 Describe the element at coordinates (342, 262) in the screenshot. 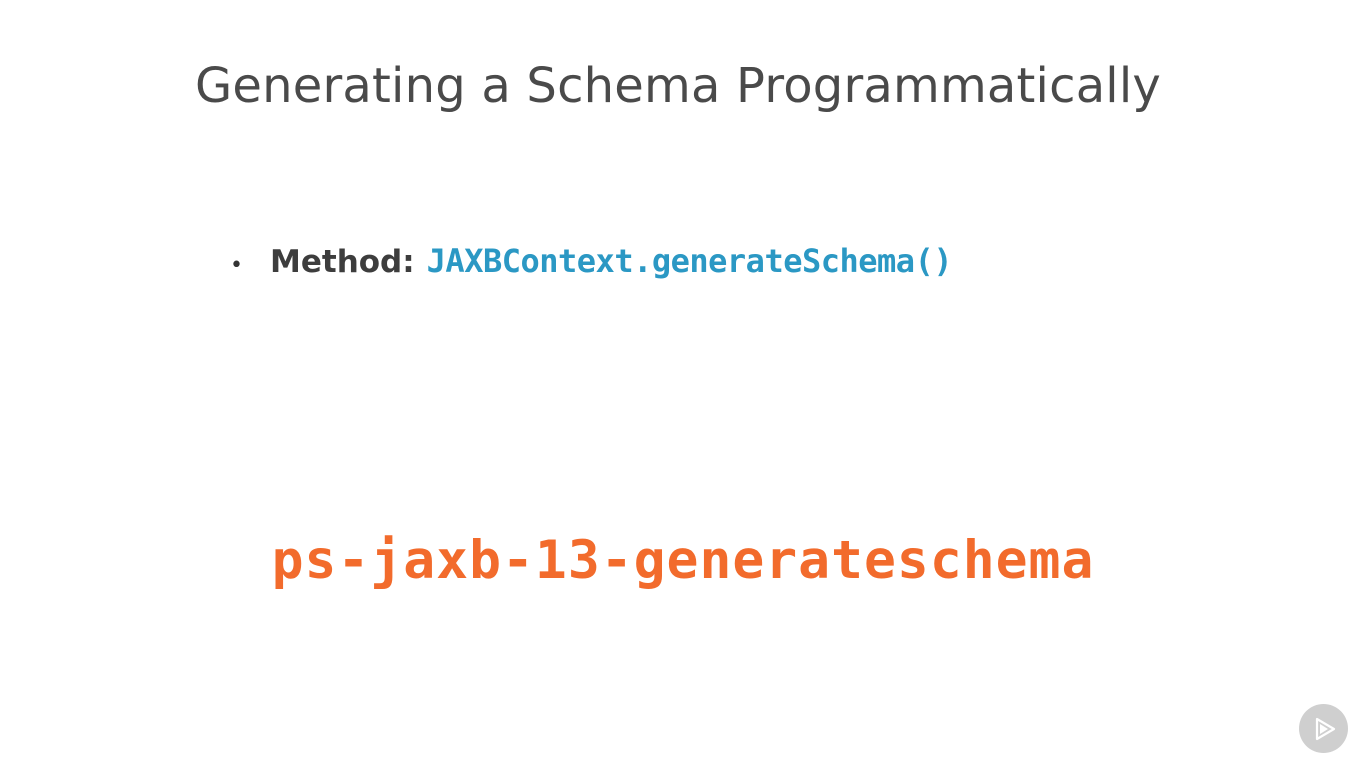

I see `bullet-label: Method:` at that location.